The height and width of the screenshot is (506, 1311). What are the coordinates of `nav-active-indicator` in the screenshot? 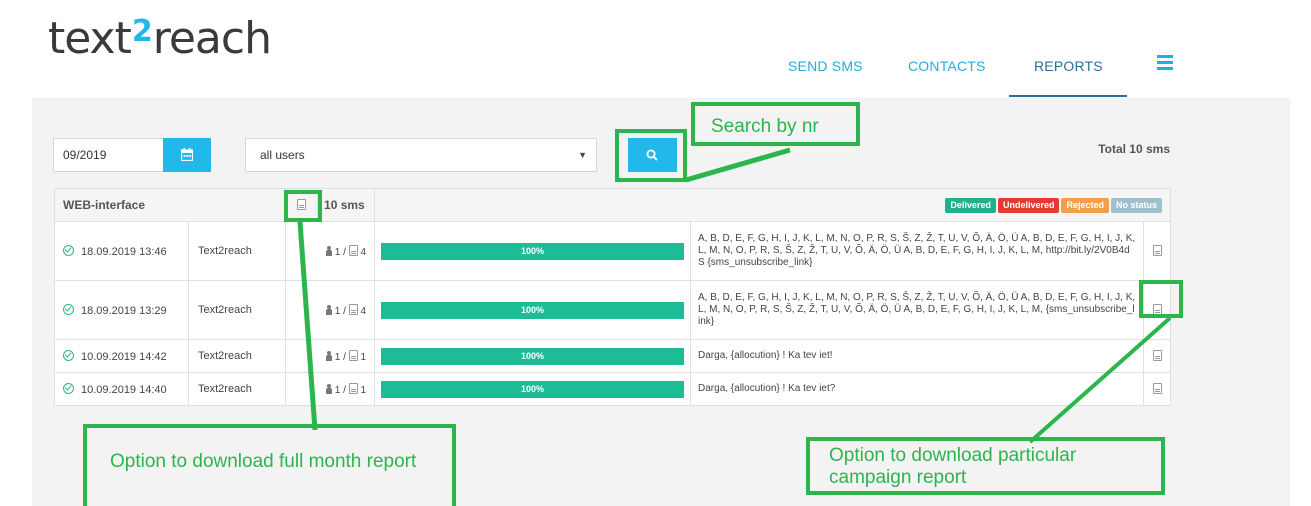 It's located at (1068, 96).